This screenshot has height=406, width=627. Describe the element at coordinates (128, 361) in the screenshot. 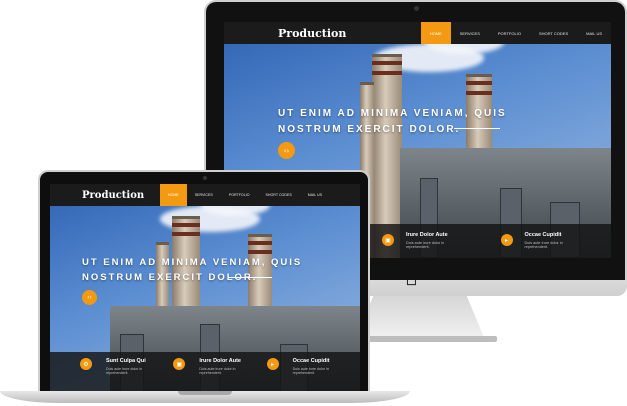

I see `feature-title: Sunt Culpa Qui` at that location.